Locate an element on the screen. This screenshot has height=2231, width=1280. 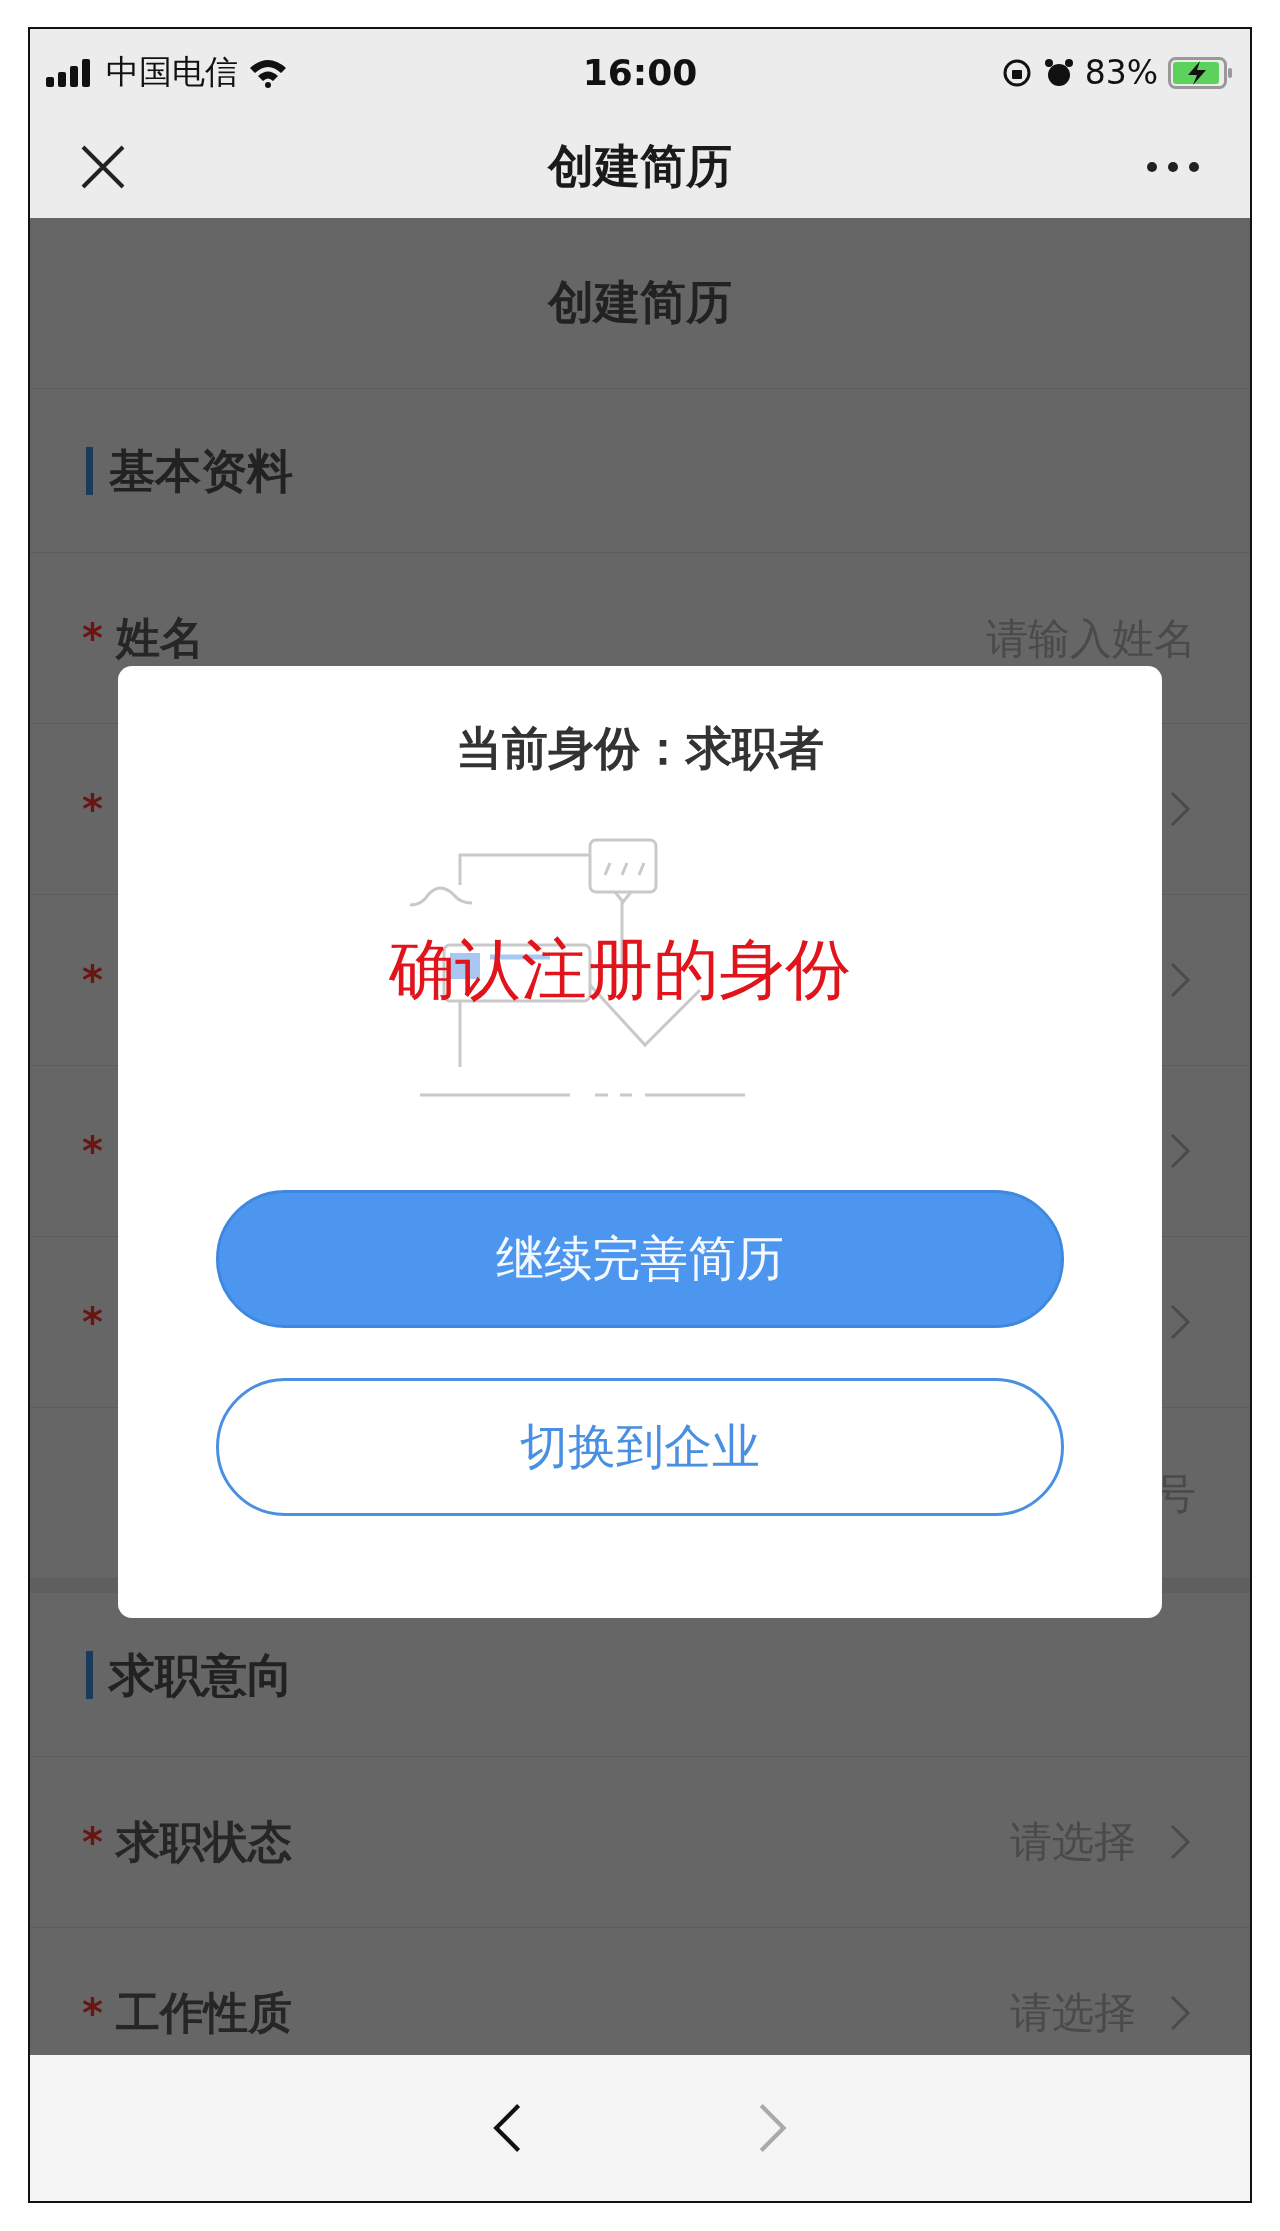
field-label: 工作性质 is located at coordinates (204, 2012).